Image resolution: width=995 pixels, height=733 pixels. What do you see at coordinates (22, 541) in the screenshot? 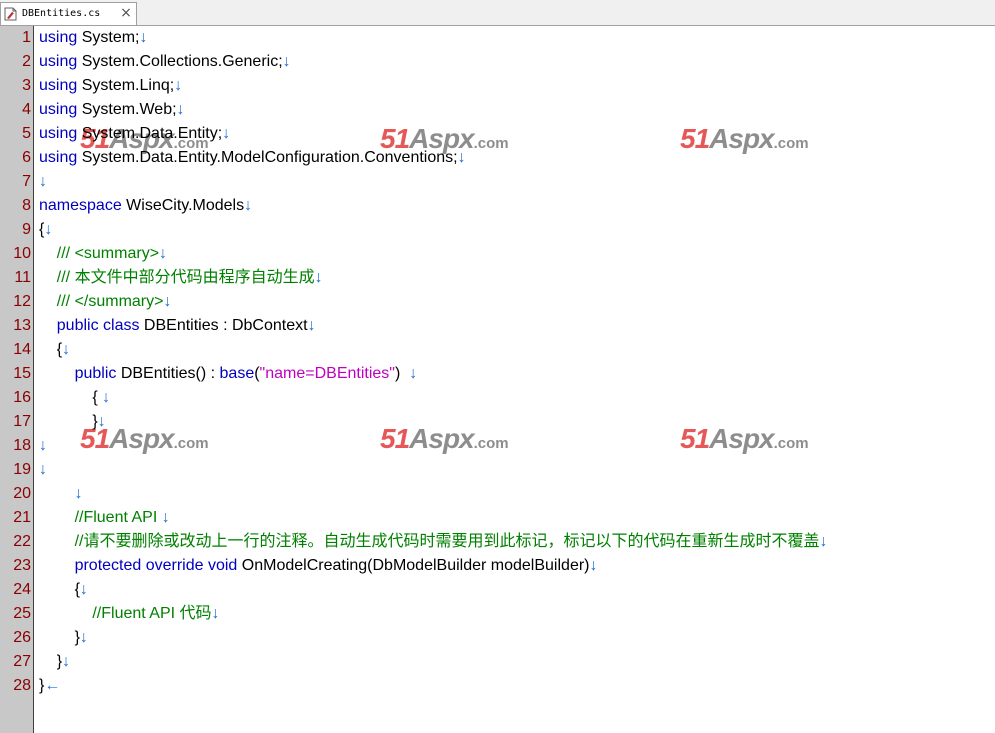
I see `line-number: 22` at bounding box center [22, 541].